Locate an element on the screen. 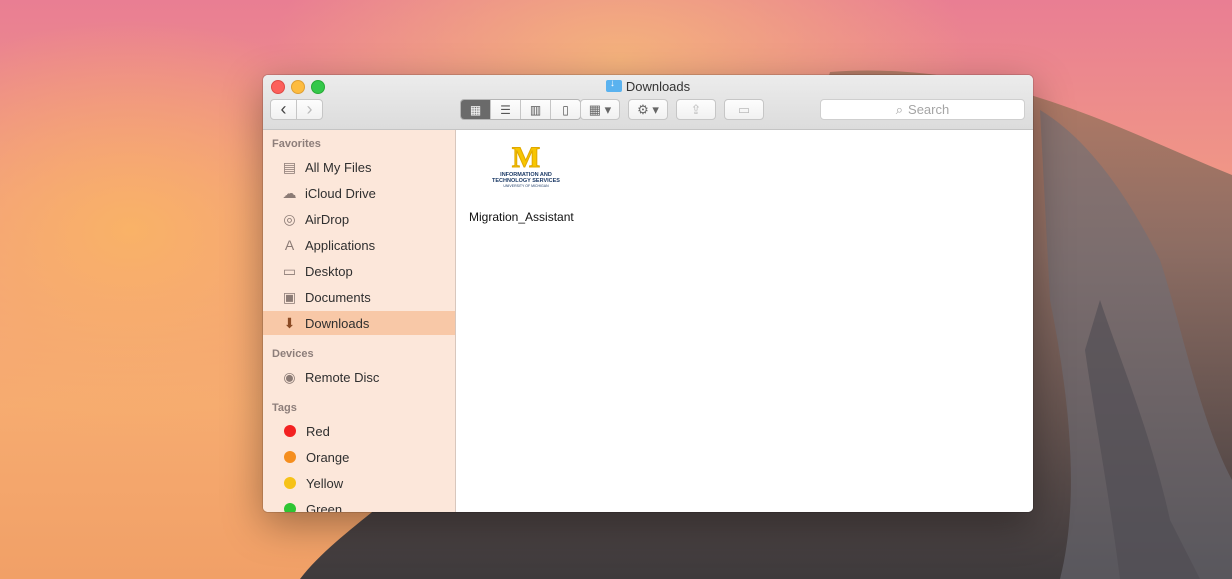  sidebar-item-label: Downloads is located at coordinates (337, 323).